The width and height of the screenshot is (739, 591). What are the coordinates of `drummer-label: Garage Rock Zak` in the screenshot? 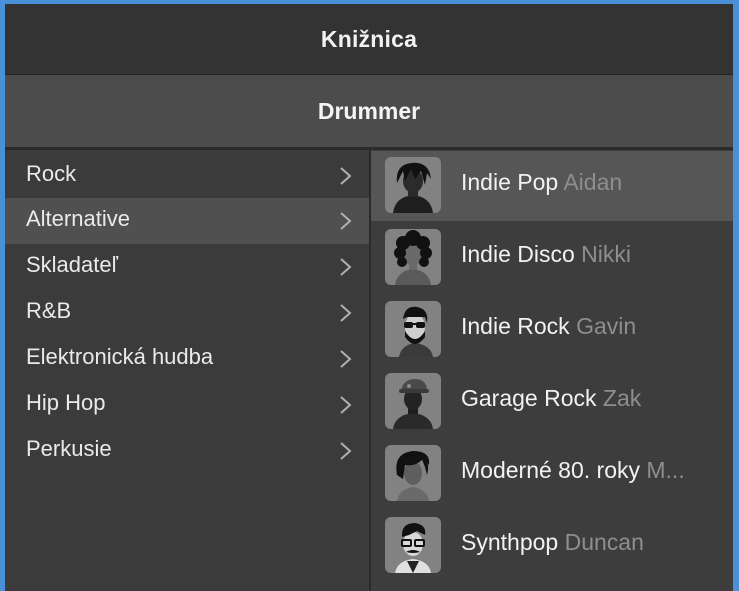 It's located at (592, 398).